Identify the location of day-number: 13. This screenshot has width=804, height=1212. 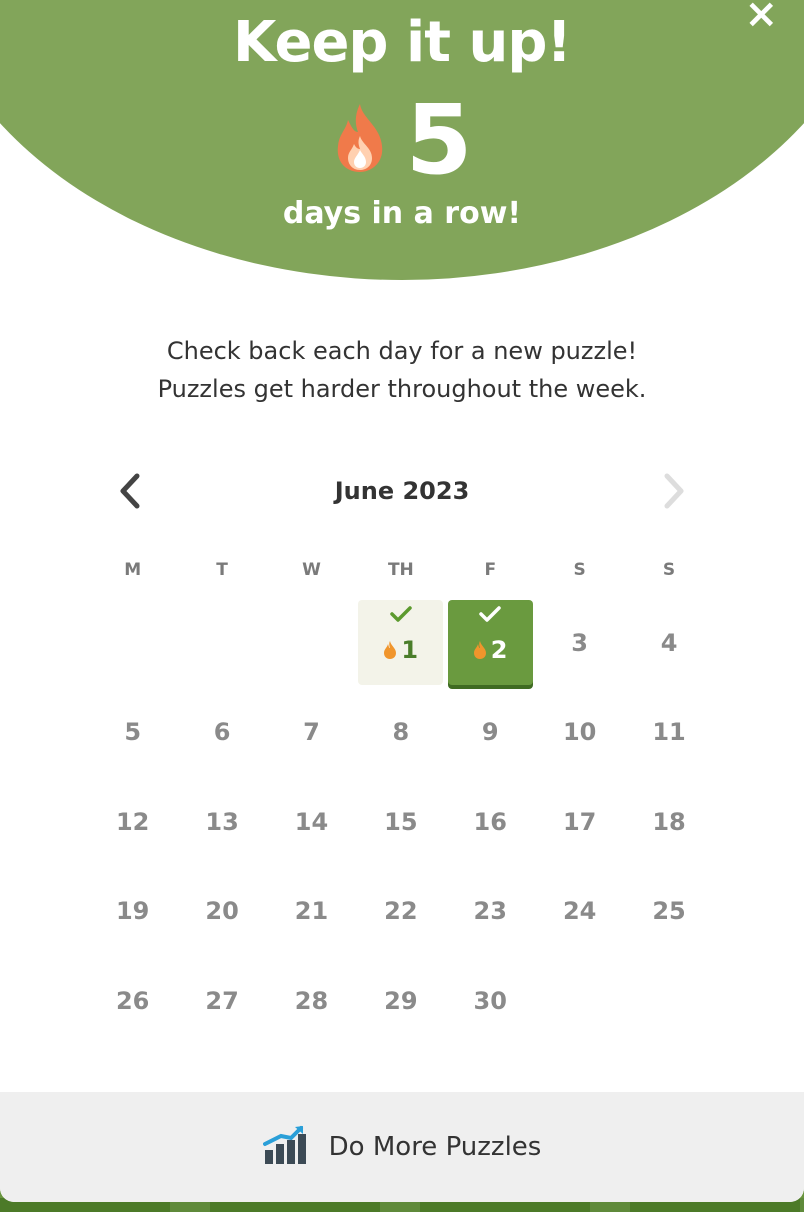
(222, 821).